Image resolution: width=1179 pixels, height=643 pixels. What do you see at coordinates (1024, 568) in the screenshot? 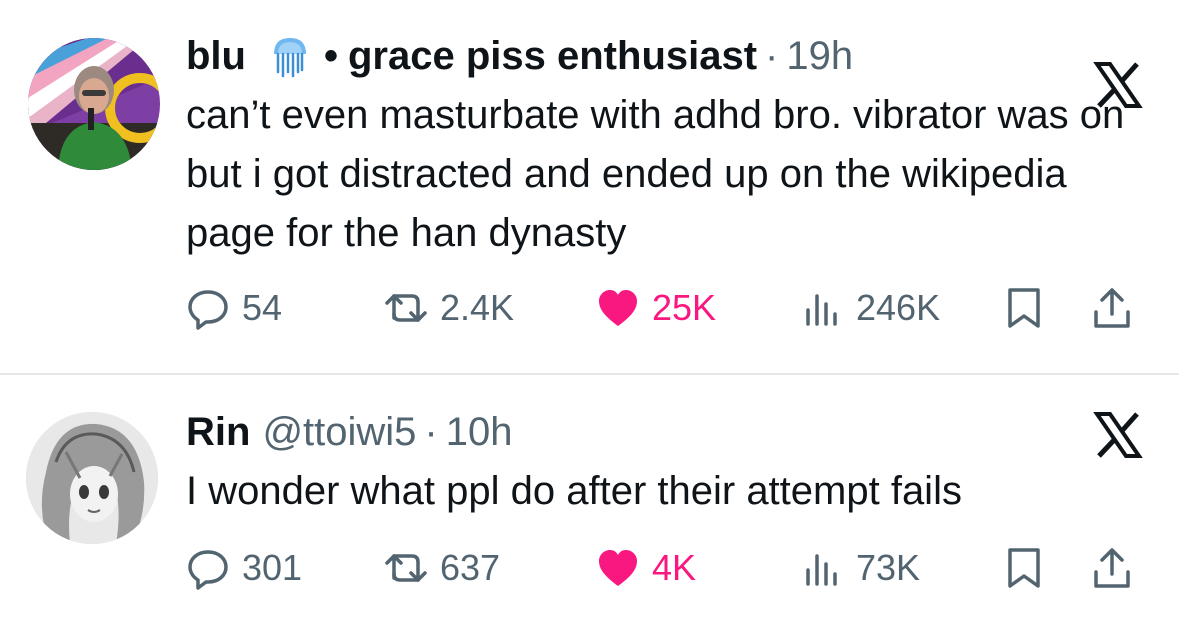
I see `bookmark-icon` at bounding box center [1024, 568].